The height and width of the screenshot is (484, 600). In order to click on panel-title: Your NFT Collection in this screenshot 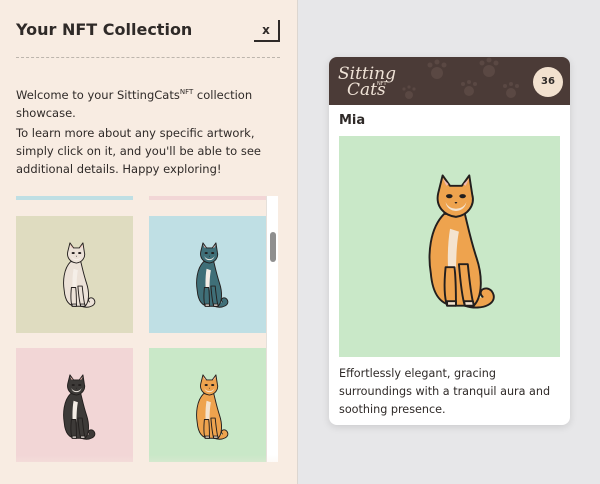, I will do `click(104, 29)`.